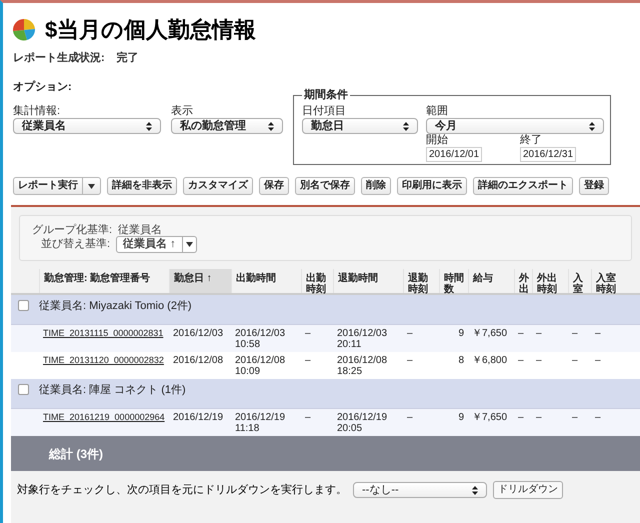 The width and height of the screenshot is (640, 523). Describe the element at coordinates (437, 140) in the screenshot. I see `field-label: 開始` at that location.